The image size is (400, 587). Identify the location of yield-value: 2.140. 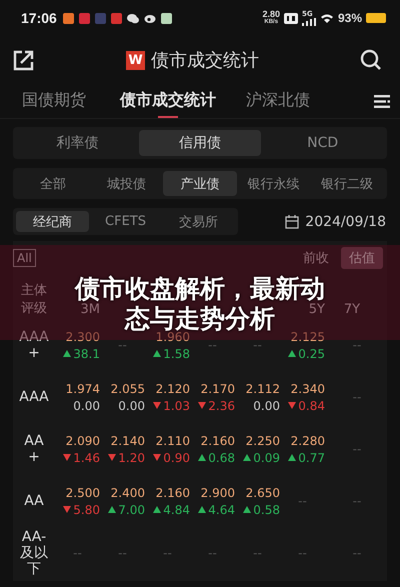
(127, 441).